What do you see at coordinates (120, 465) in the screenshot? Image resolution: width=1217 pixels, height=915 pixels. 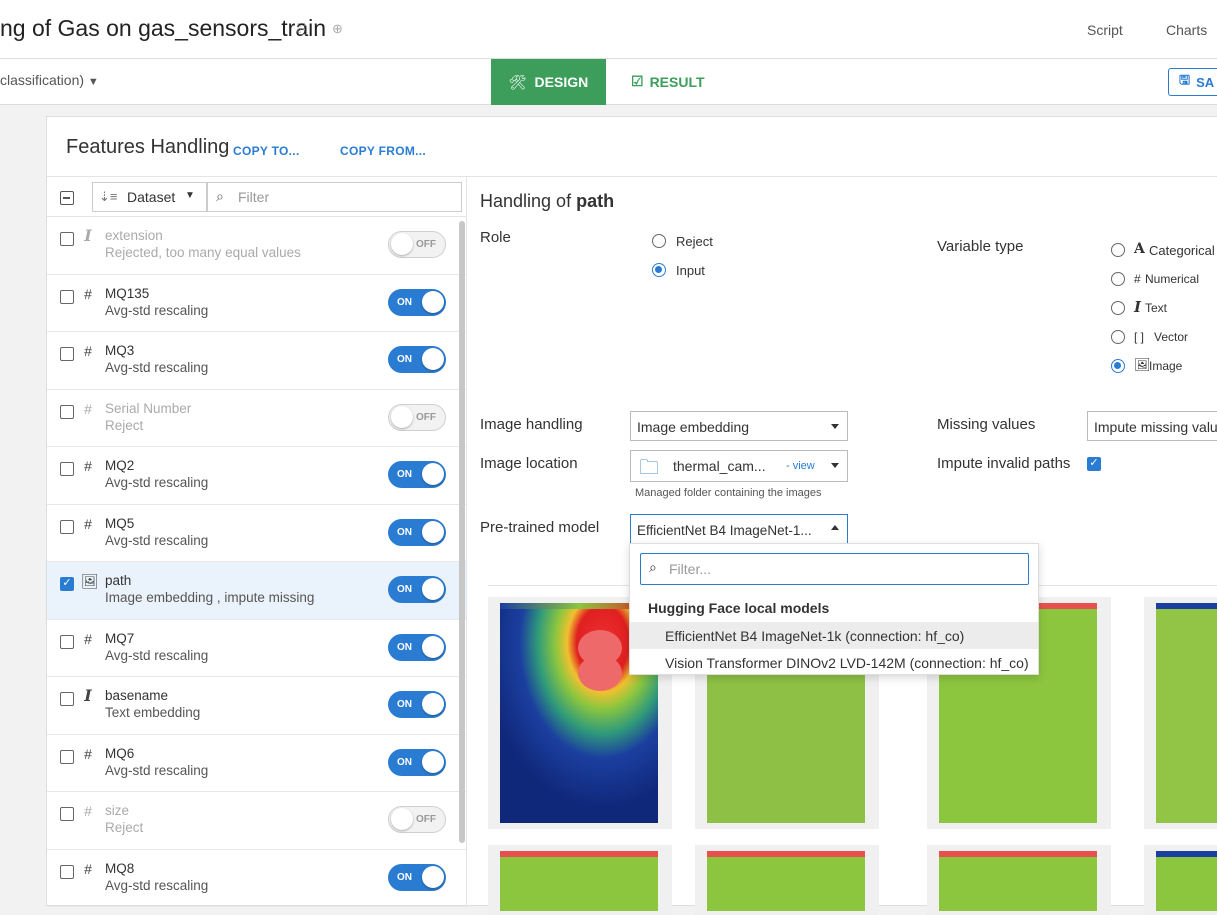 I see `feature-name: MQ2` at bounding box center [120, 465].